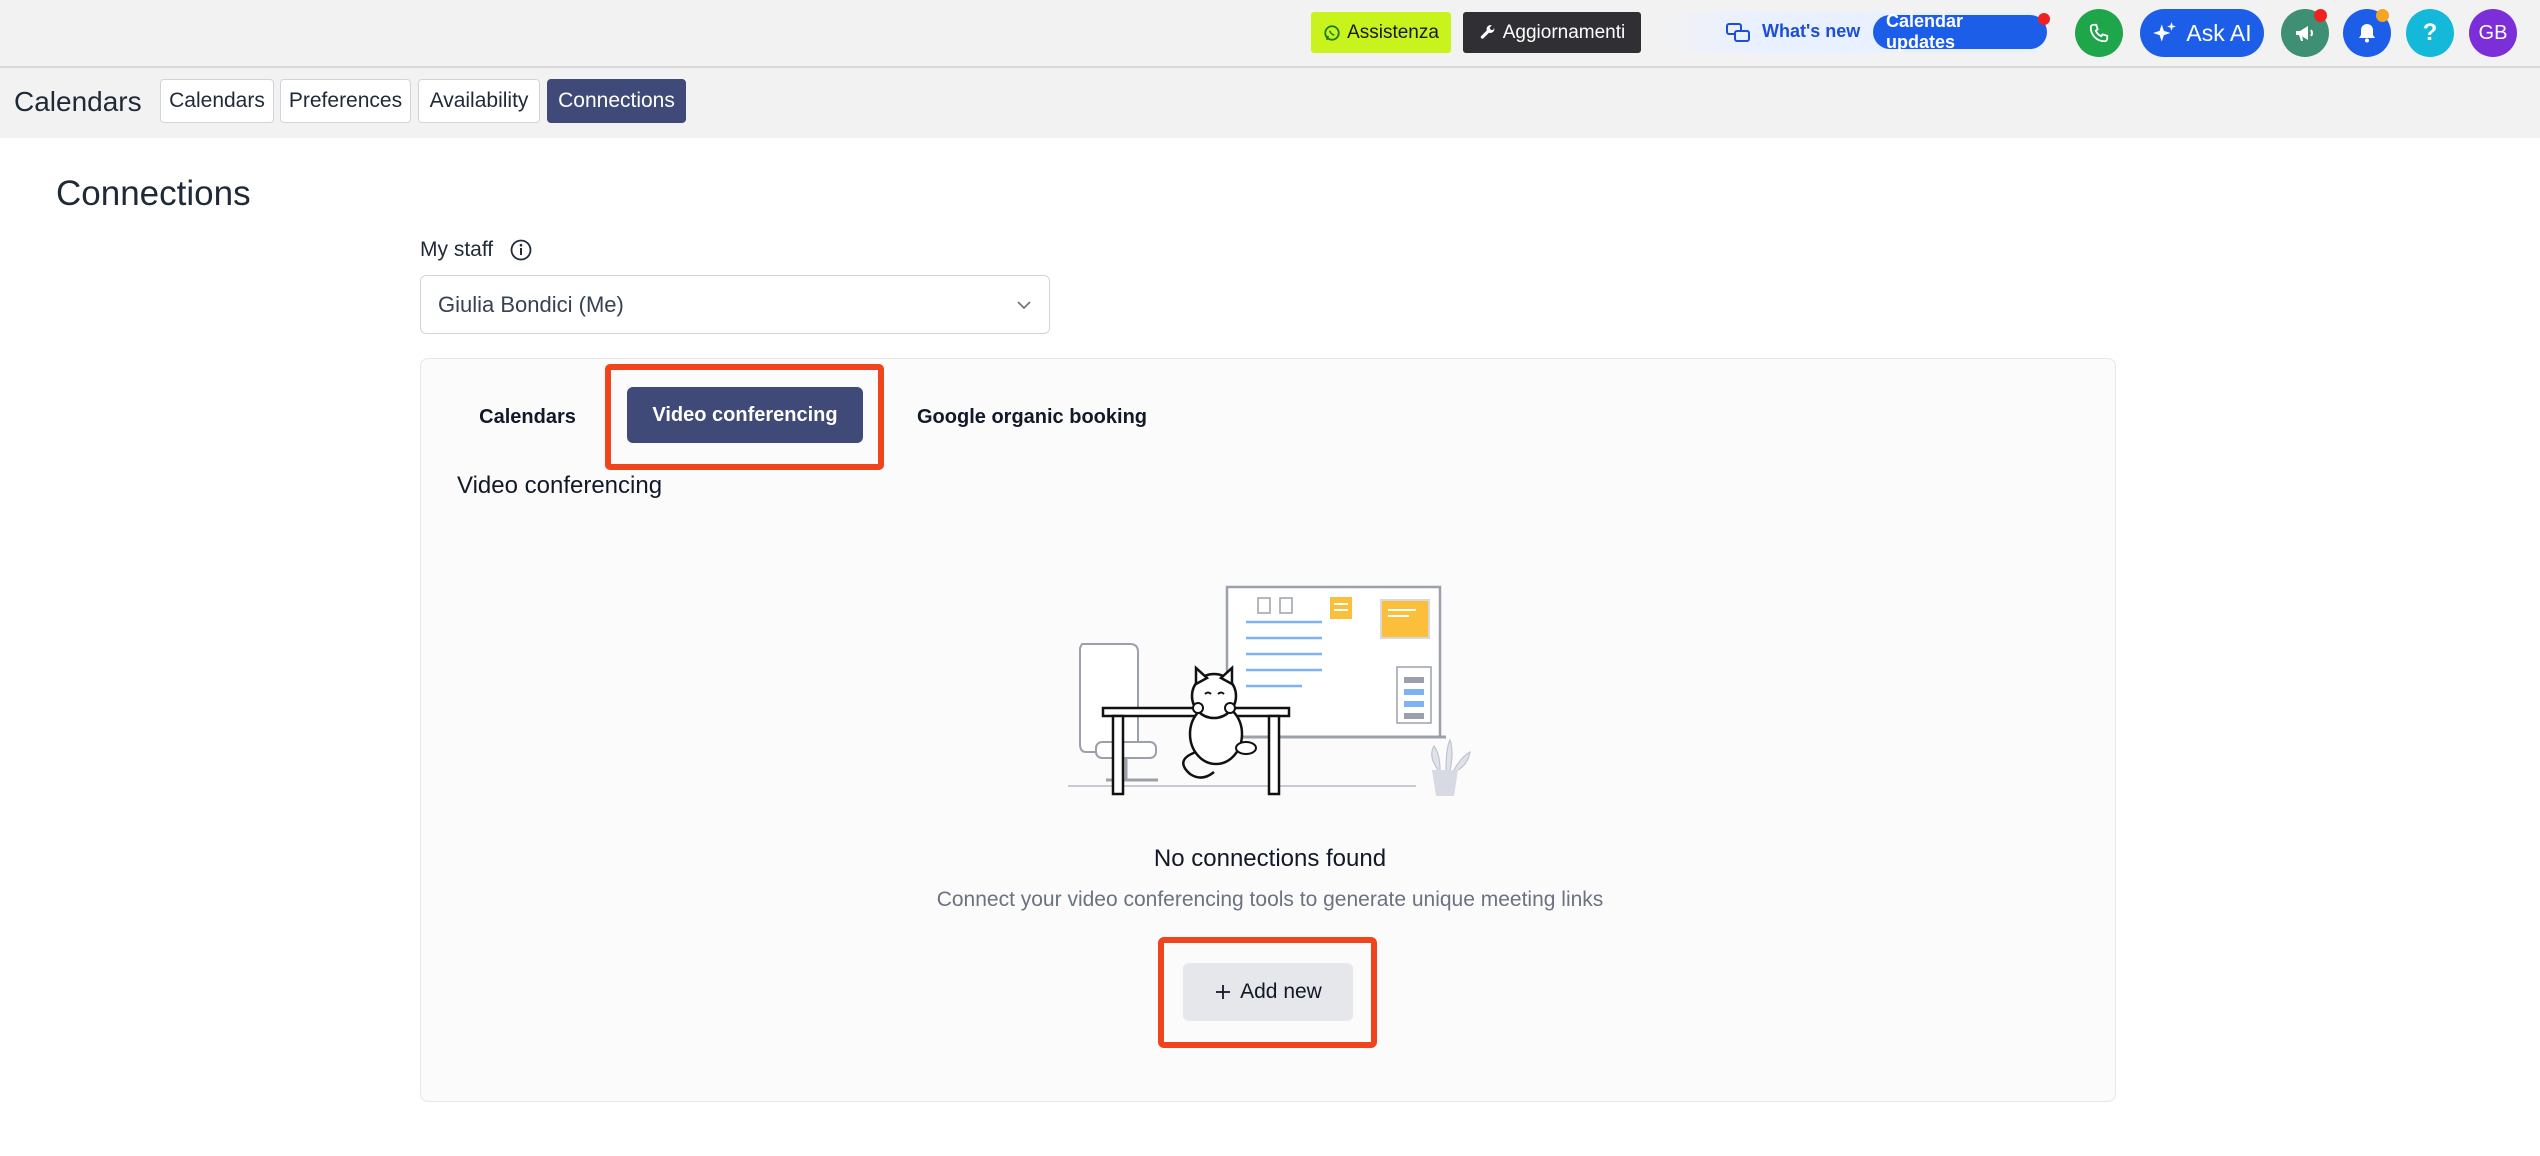  Describe the element at coordinates (616, 101) in the screenshot. I see `tab-connections: Connections` at that location.